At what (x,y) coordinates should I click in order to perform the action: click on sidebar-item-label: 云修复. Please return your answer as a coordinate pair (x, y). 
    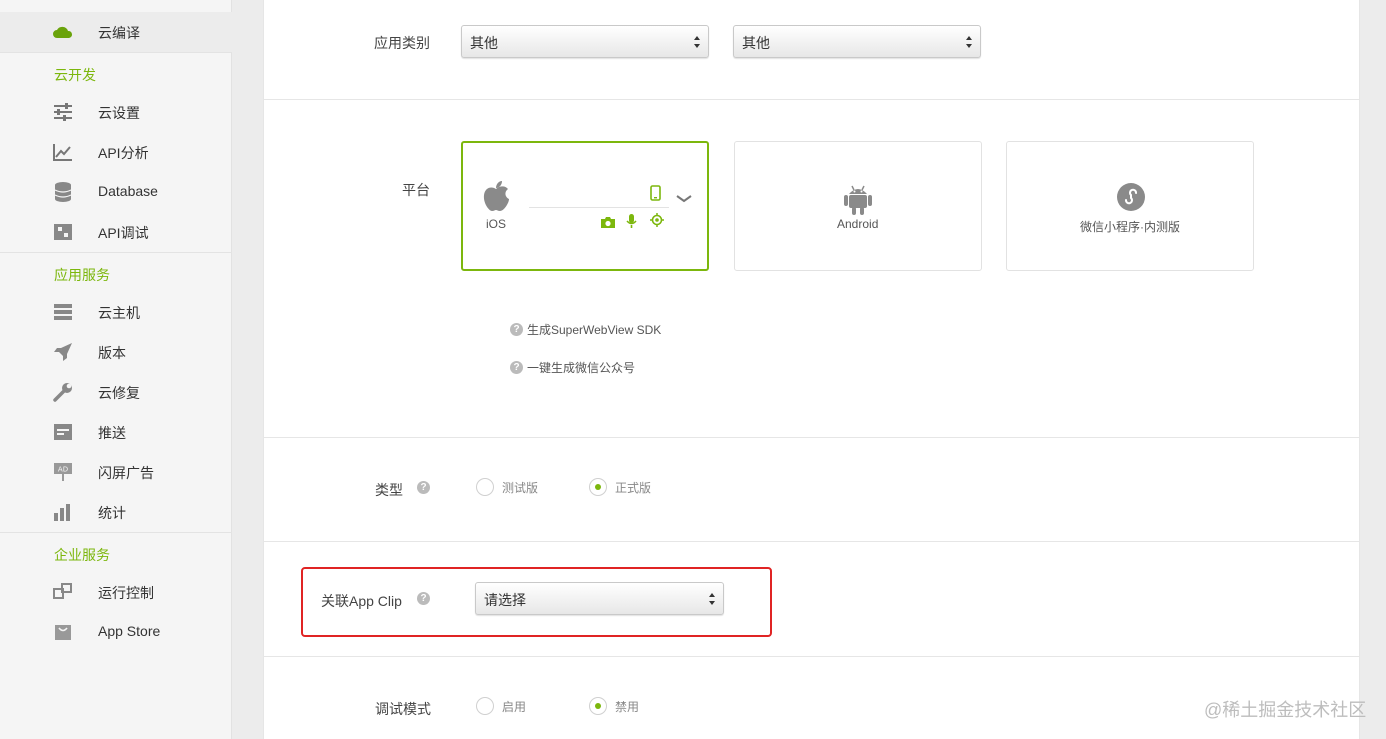
    Looking at the image, I should click on (119, 393).